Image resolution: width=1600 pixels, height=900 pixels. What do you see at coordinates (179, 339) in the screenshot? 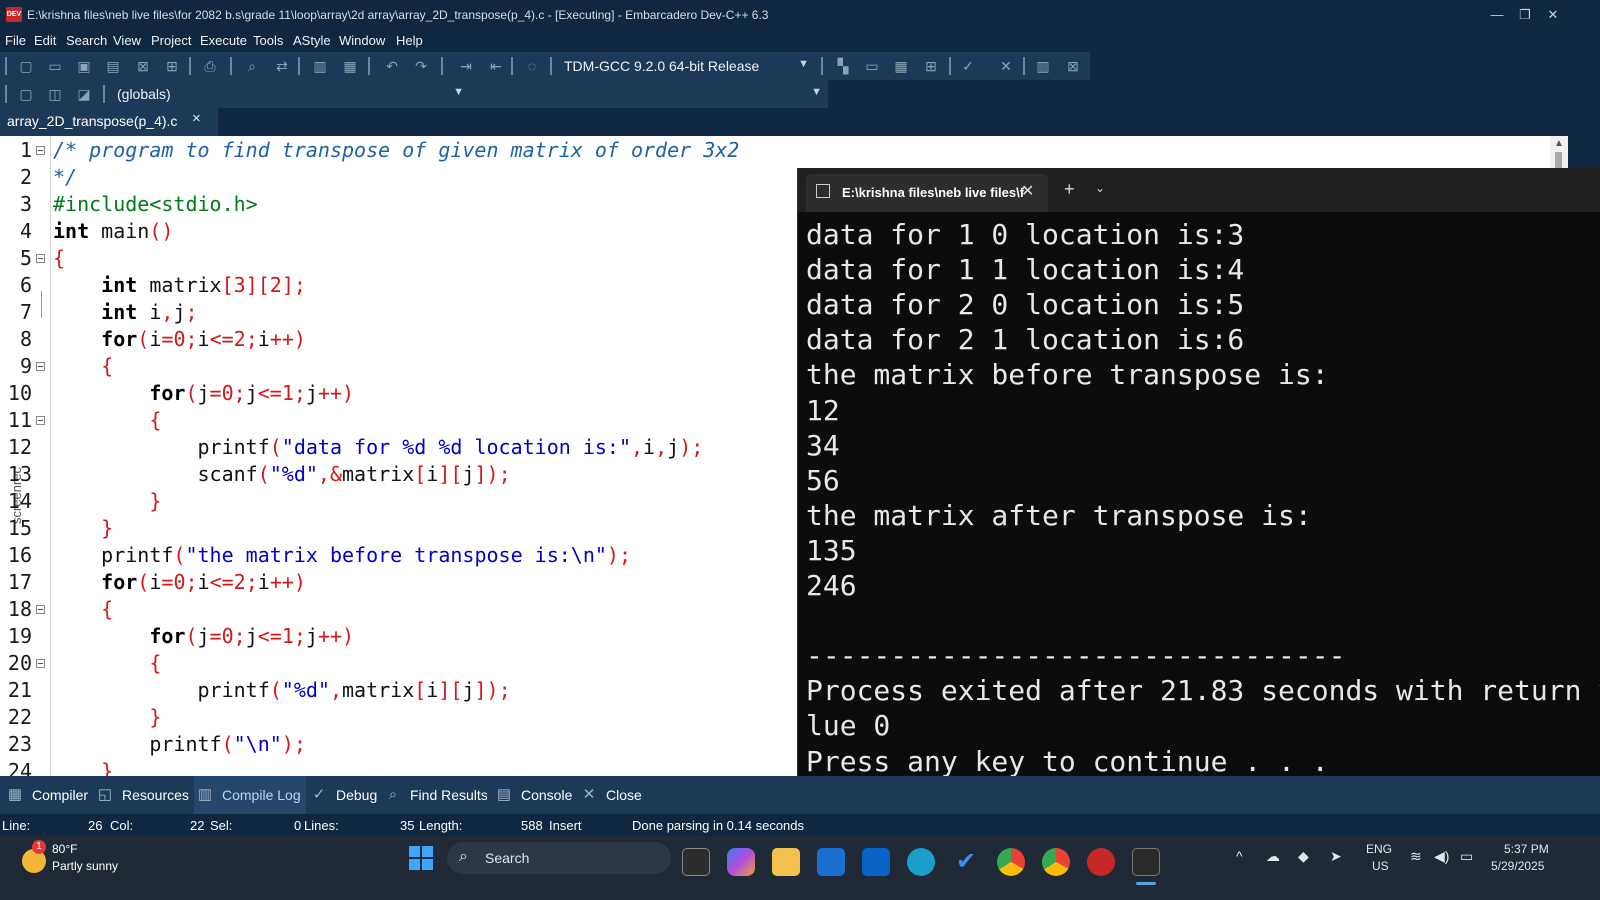
I see `code-token: 0` at bounding box center [179, 339].